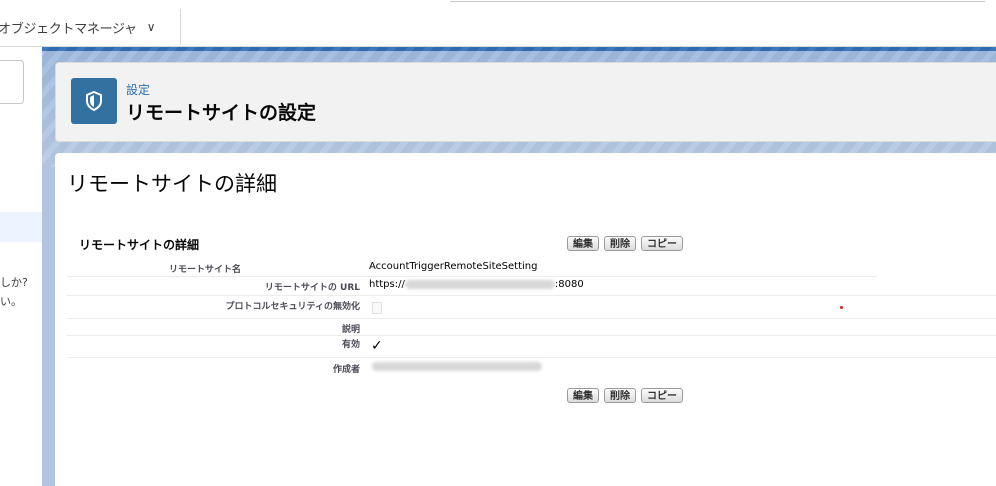 The image size is (996, 486). What do you see at coordinates (172, 184) in the screenshot?
I see `detail-heading: リモートサイトの詳細` at bounding box center [172, 184].